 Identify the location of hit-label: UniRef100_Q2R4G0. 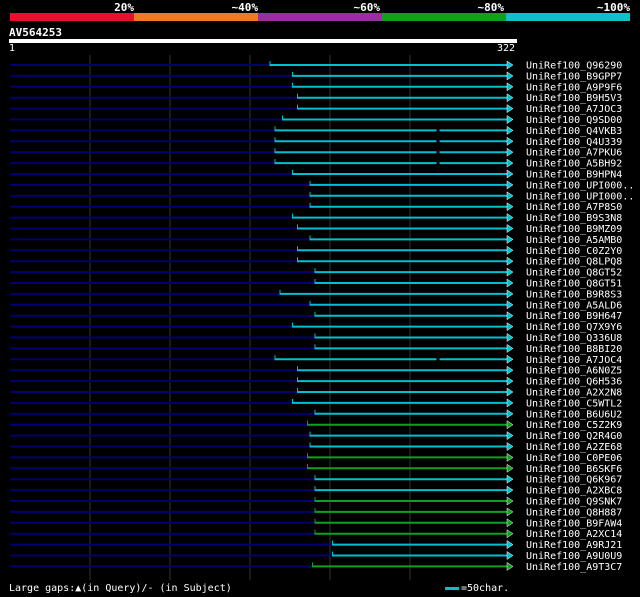
(574, 436).